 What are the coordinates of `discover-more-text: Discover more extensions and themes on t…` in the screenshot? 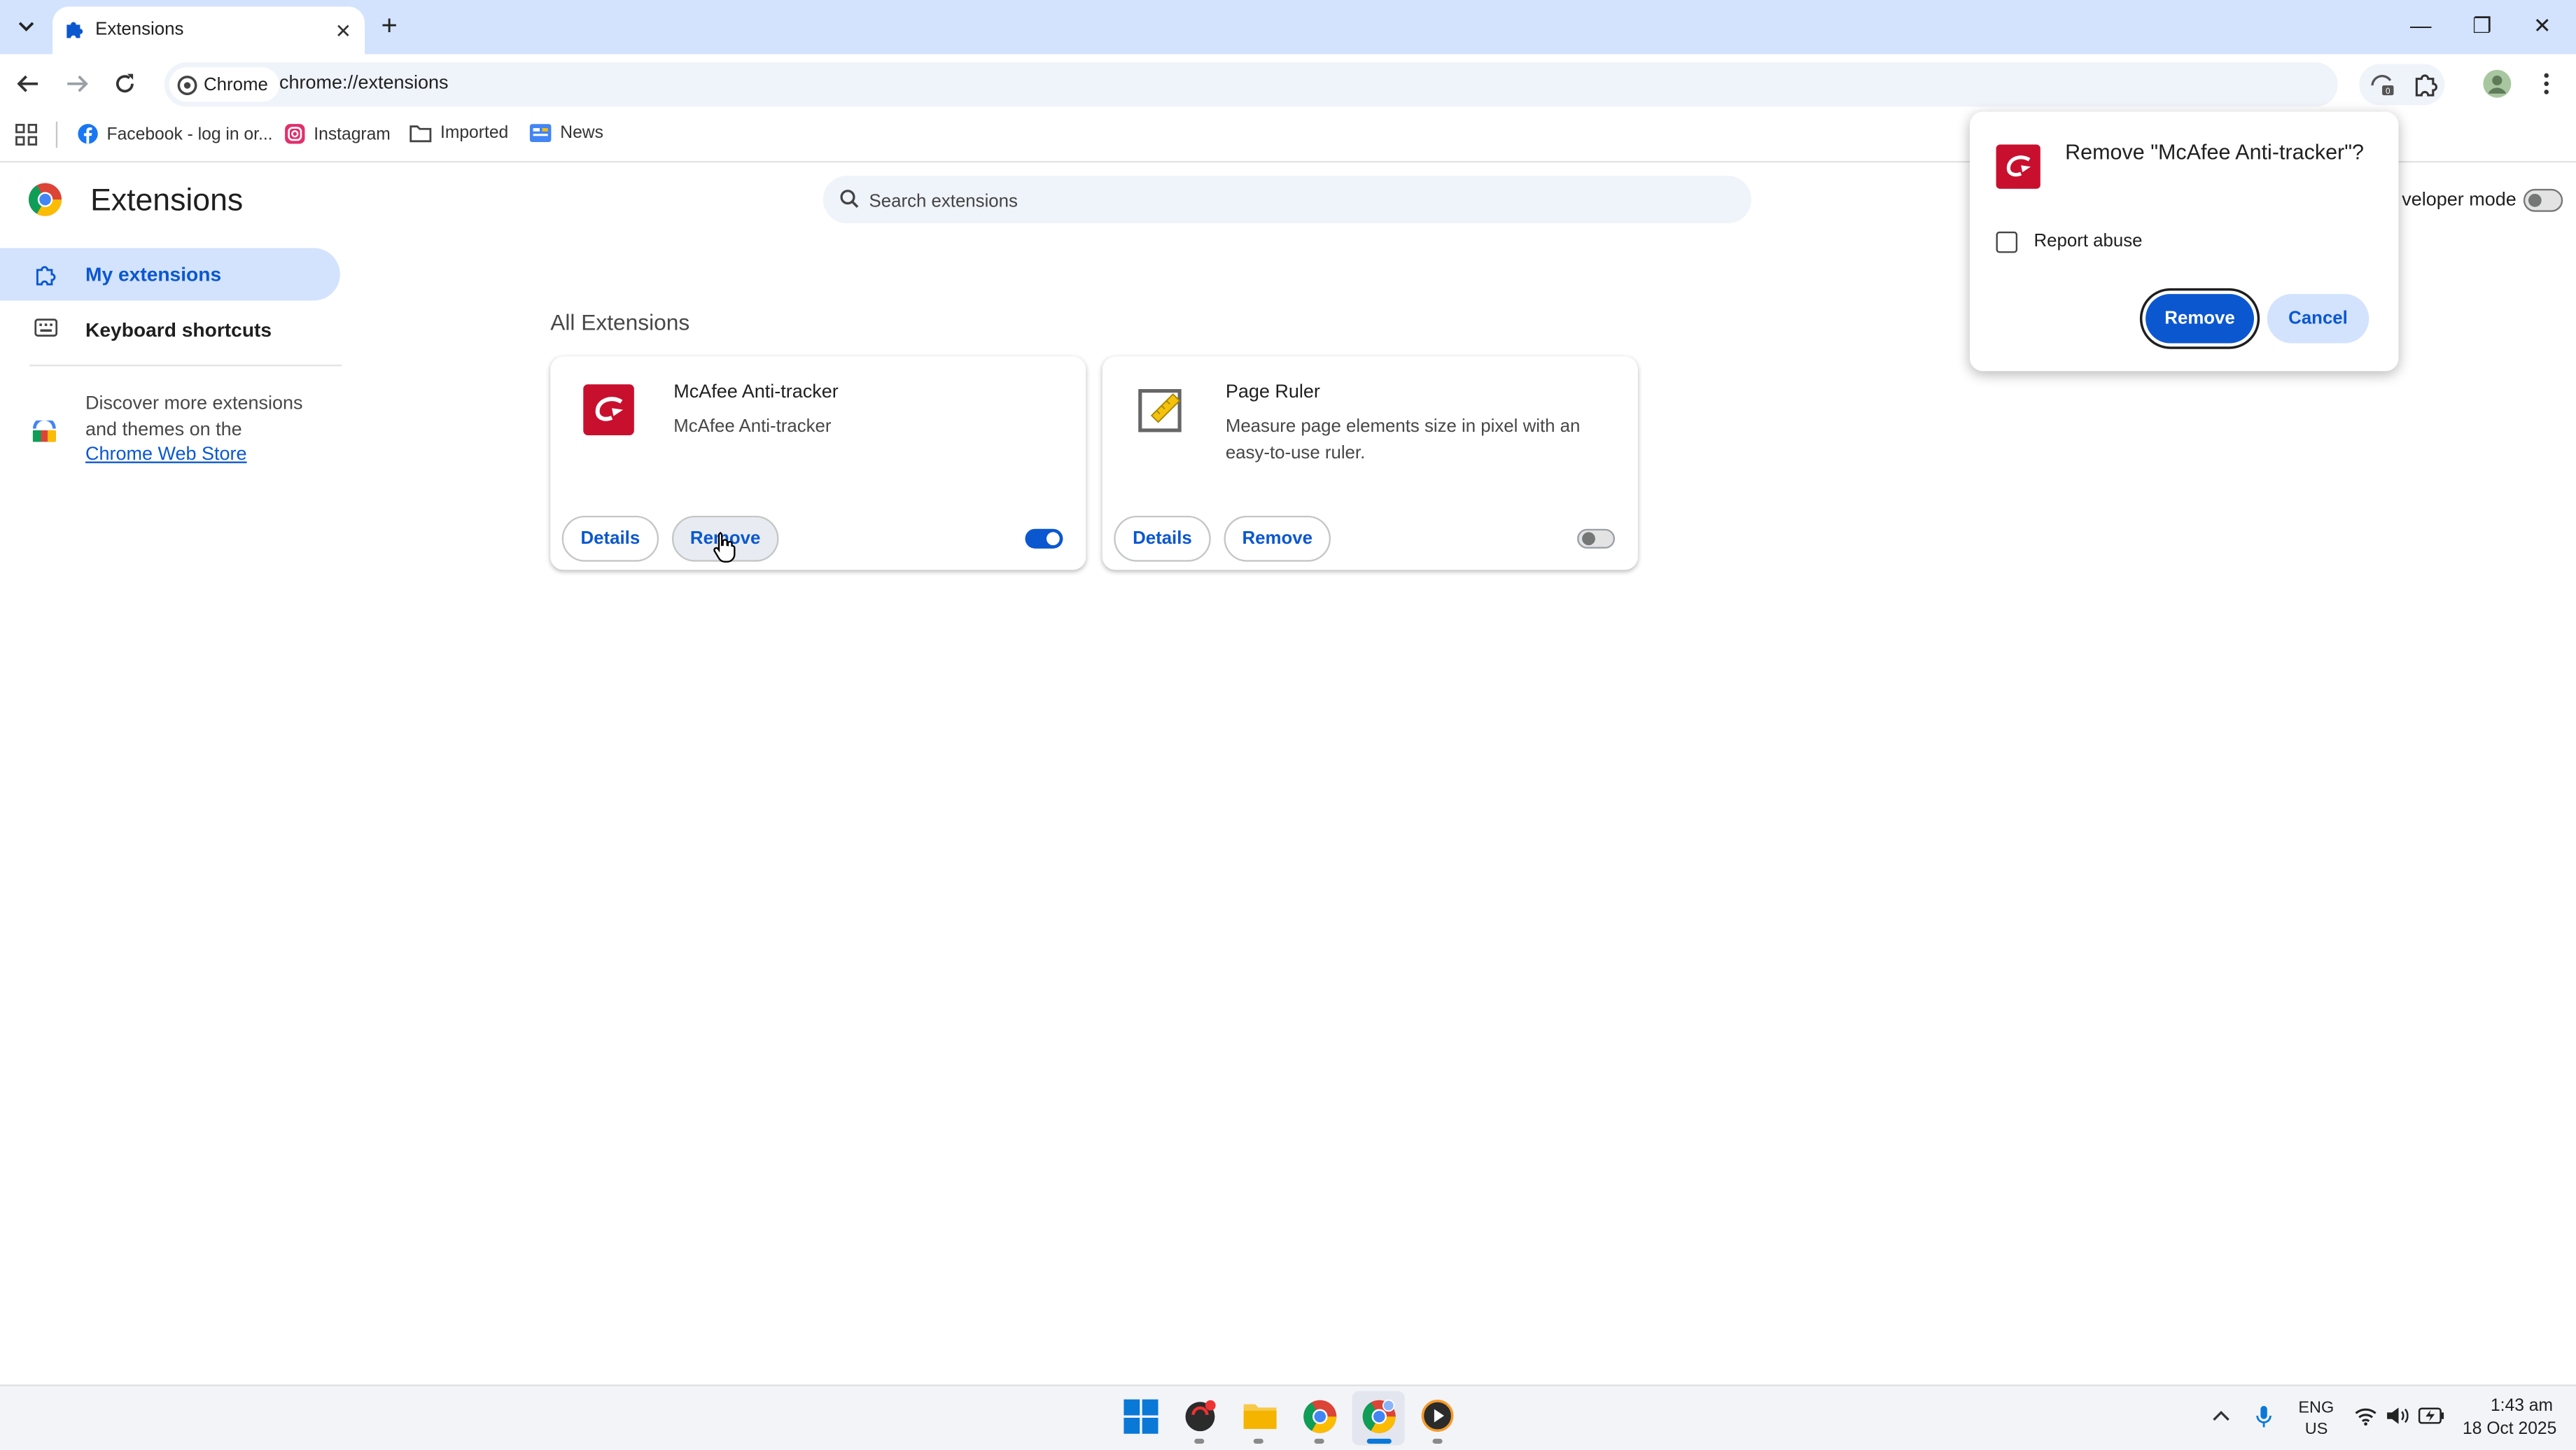 It's located at (208, 431).